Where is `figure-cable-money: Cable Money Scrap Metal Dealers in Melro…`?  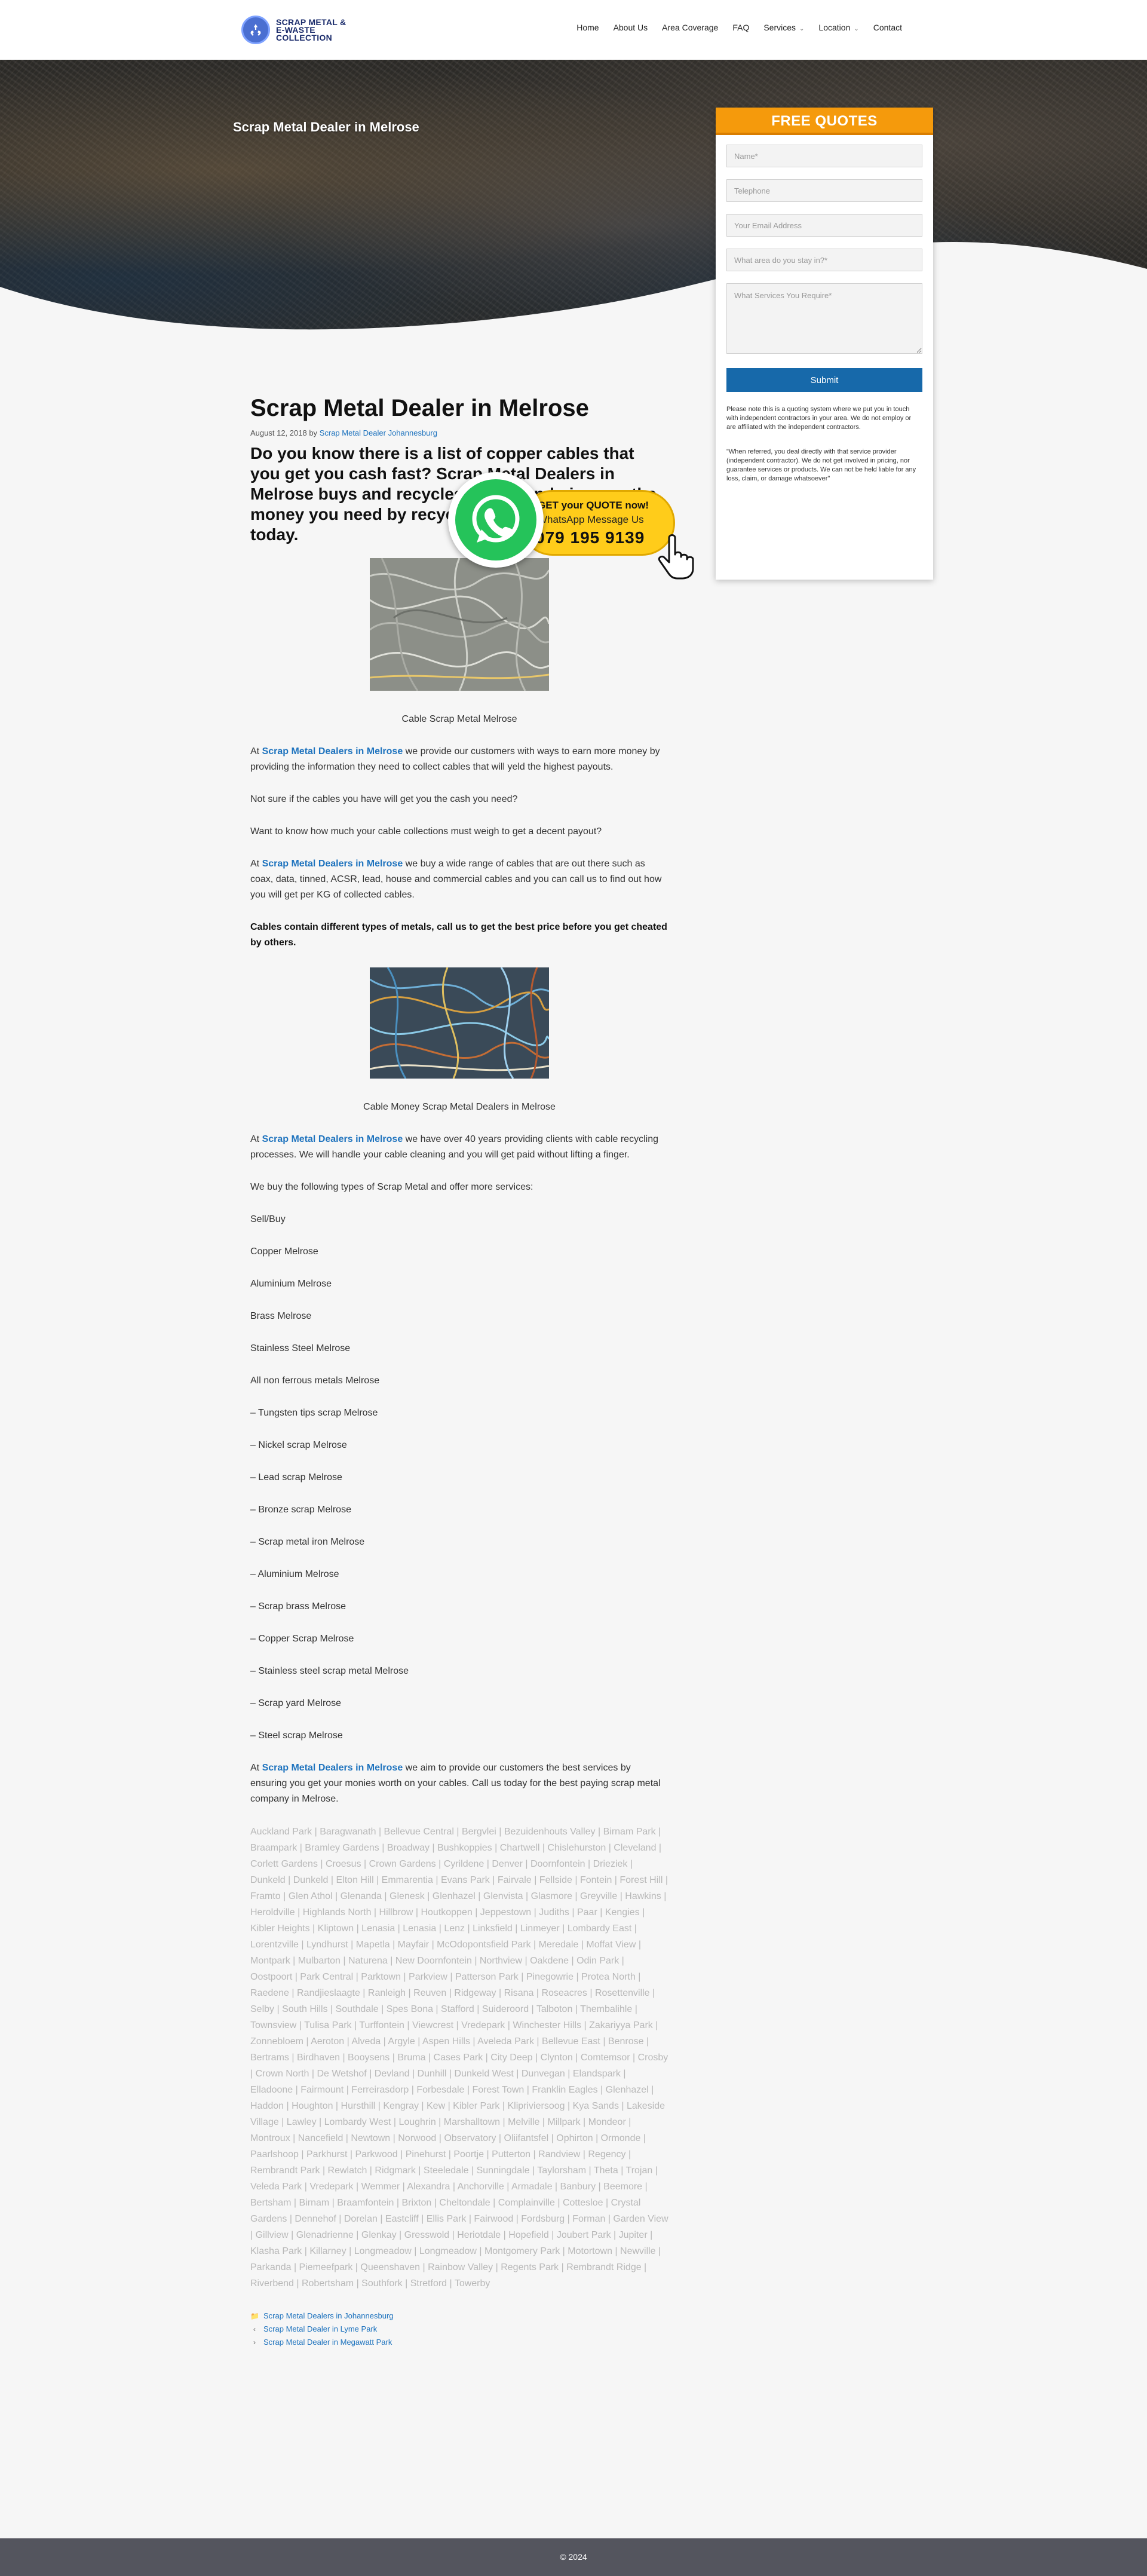
figure-cable-money: Cable Money Scrap Metal Dealers in Melro… is located at coordinates (459, 1041).